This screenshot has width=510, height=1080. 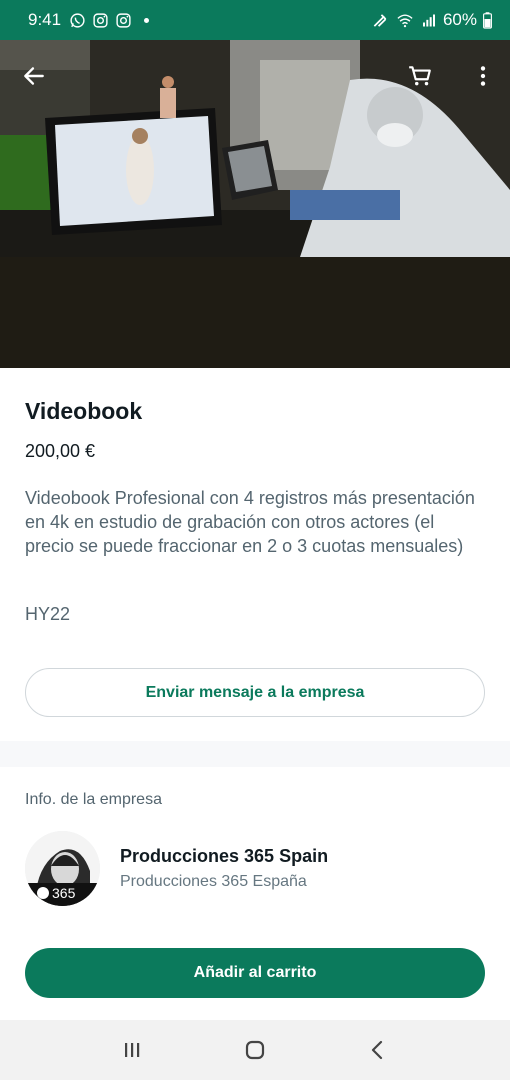 I want to click on status-bar: 9:41 60%, so click(x=255, y=20).